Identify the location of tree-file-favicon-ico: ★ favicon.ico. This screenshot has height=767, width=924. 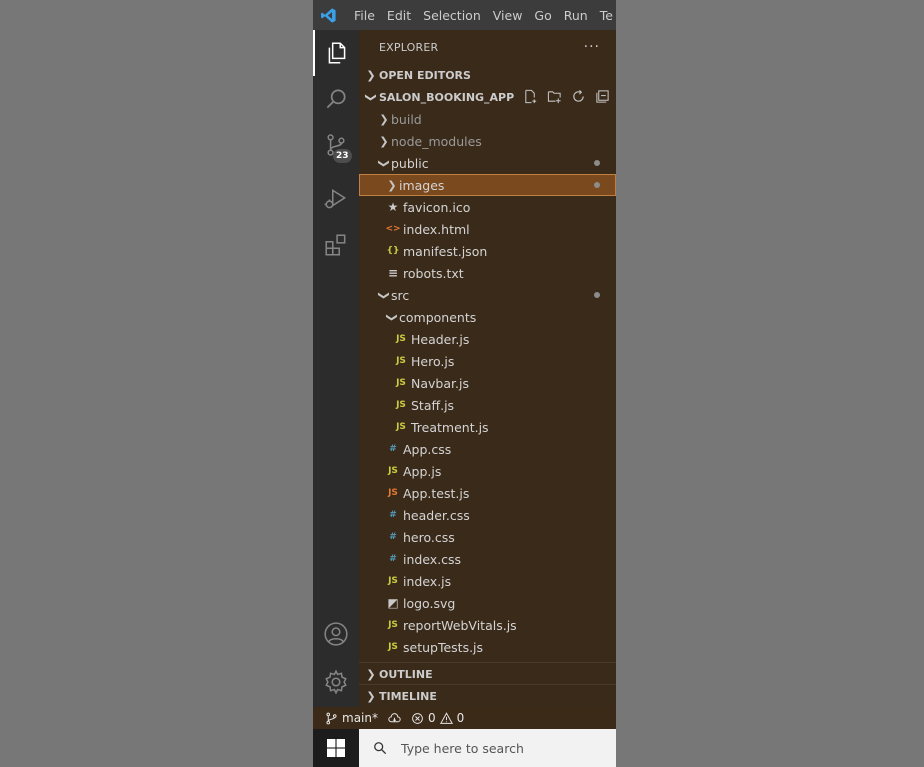
(487, 207).